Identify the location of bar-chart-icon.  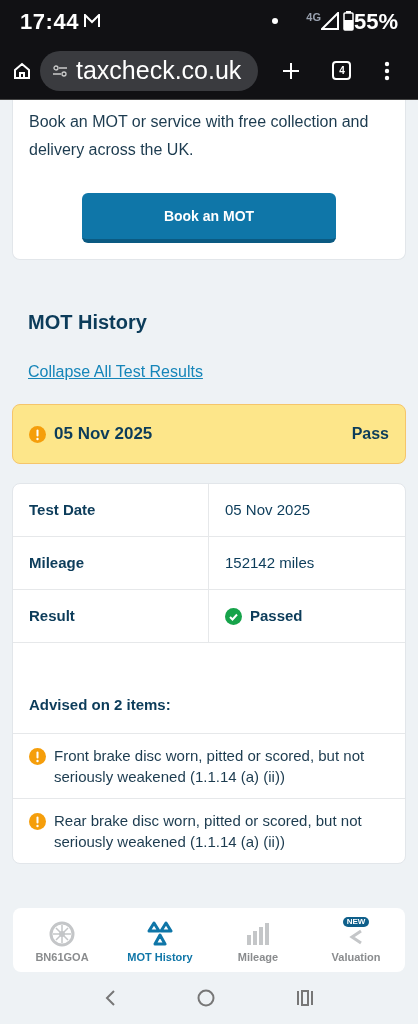
(258, 933).